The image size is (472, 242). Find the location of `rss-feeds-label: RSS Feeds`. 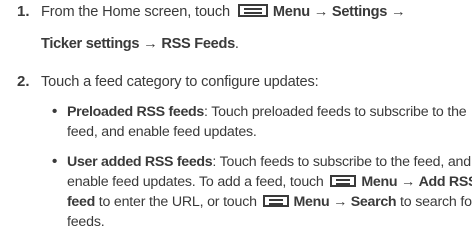

rss-feeds-label: RSS Feeds is located at coordinates (198, 44).